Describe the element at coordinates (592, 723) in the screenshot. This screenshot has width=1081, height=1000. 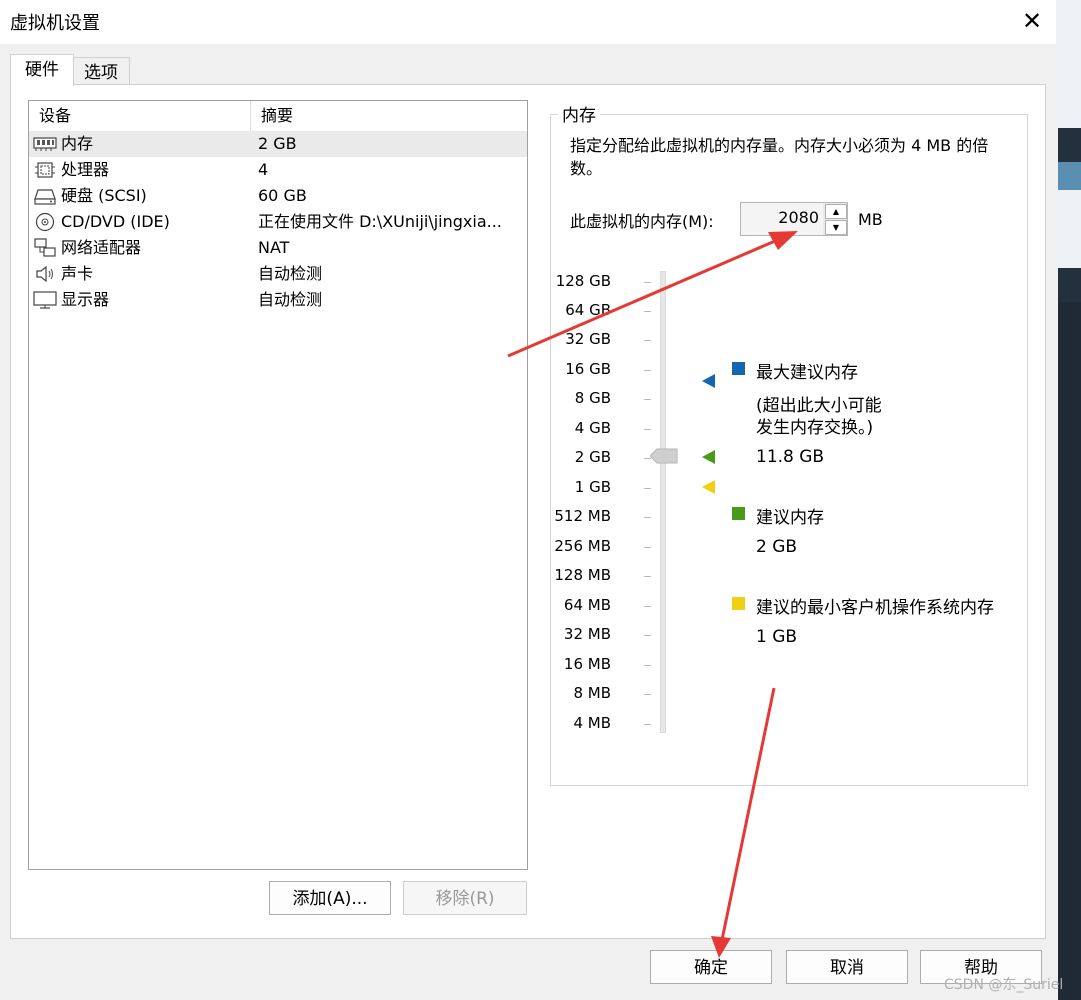
I see `scale-label: 4 MB` at that location.